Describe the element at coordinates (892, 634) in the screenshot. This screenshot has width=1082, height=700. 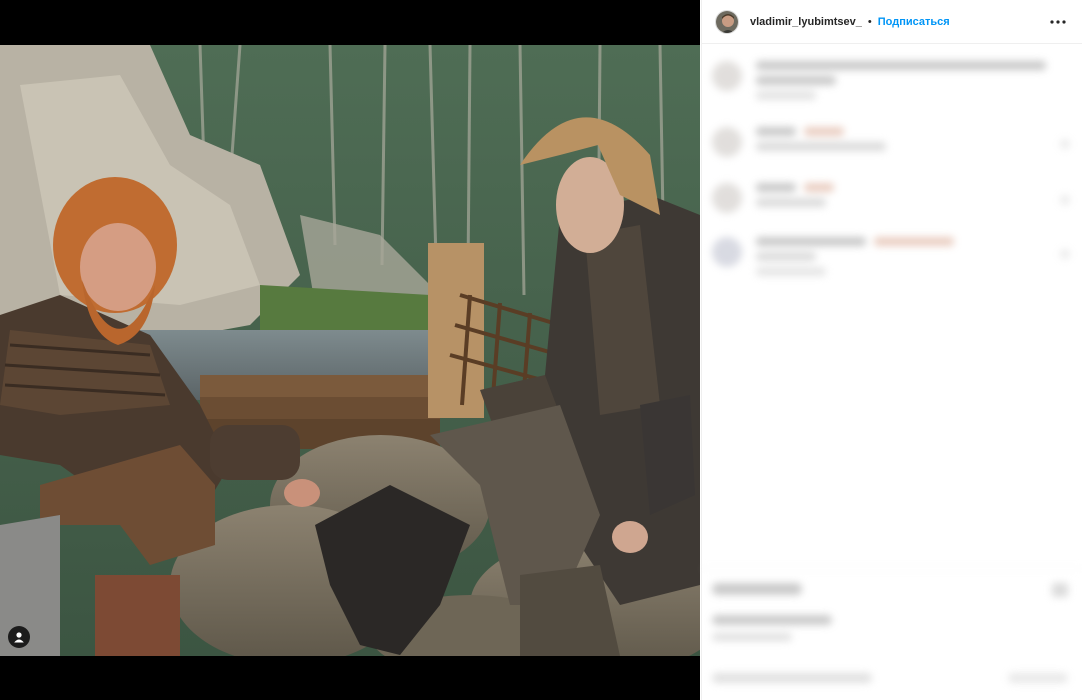
I see `actions-section-blurred` at that location.